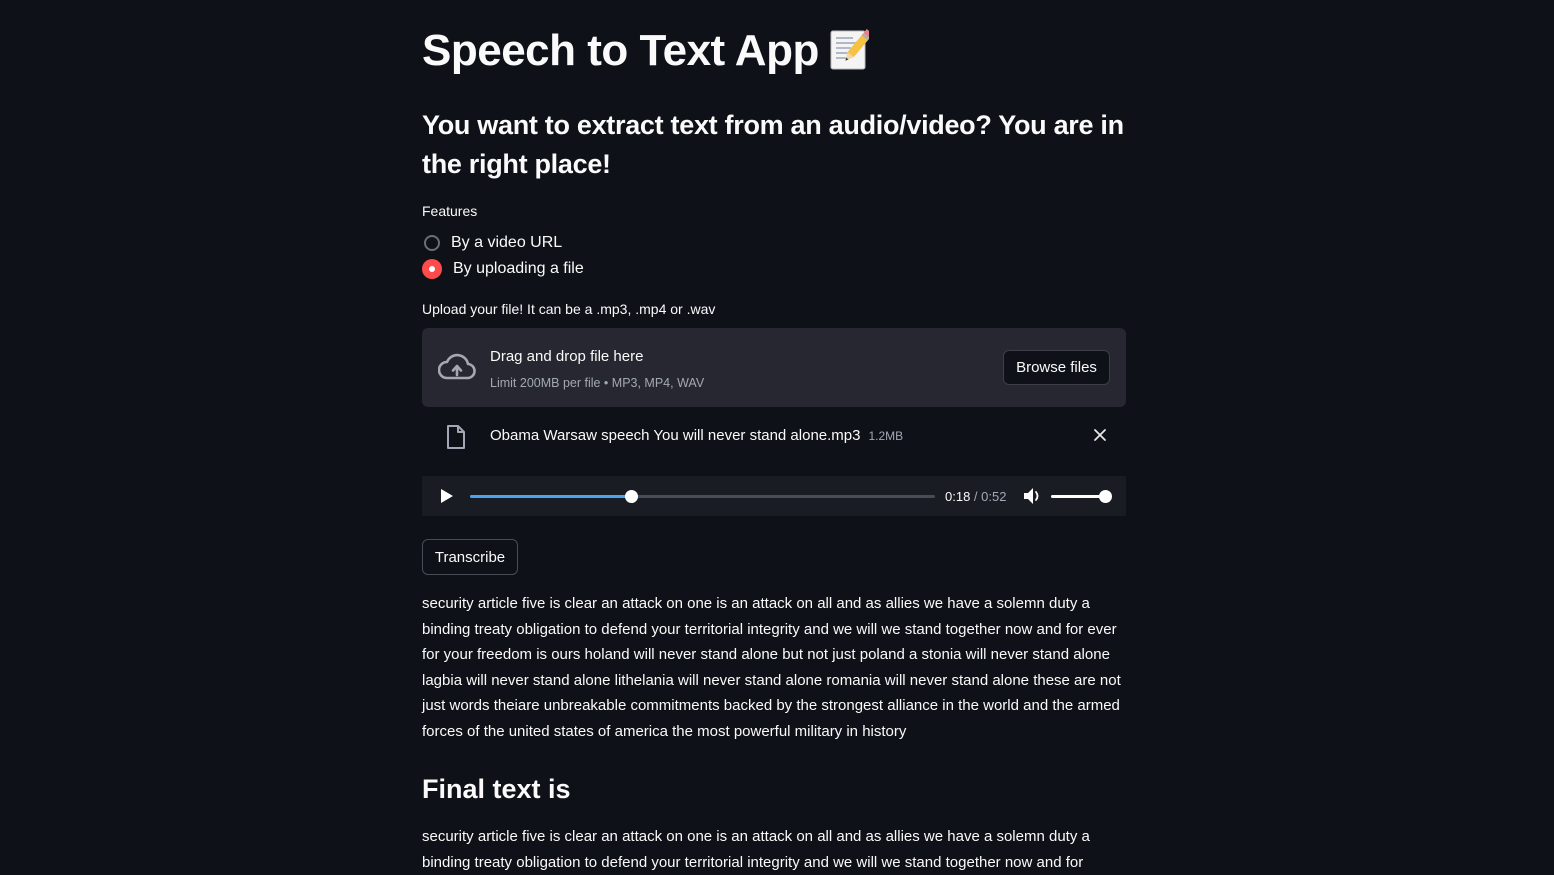 Image resolution: width=1554 pixels, height=875 pixels. Describe the element at coordinates (567, 356) in the screenshot. I see `dropzone-instruction: Drag and drop file here` at that location.